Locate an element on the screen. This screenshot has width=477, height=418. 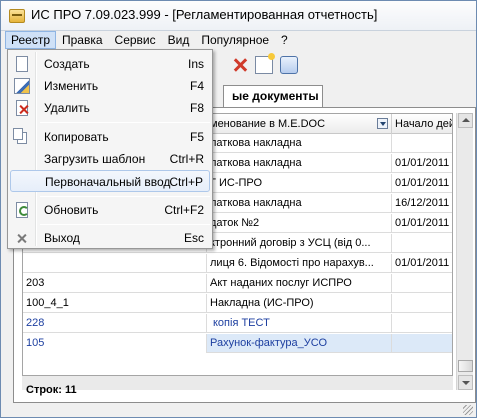
menu-item-label: Выход is located at coordinates (62, 238).